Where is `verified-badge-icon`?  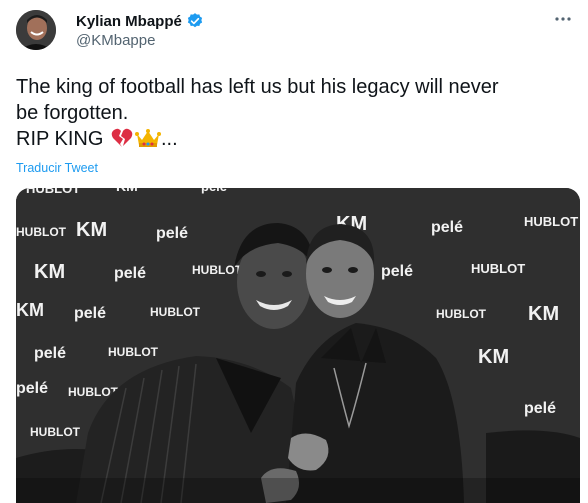 verified-badge-icon is located at coordinates (195, 21).